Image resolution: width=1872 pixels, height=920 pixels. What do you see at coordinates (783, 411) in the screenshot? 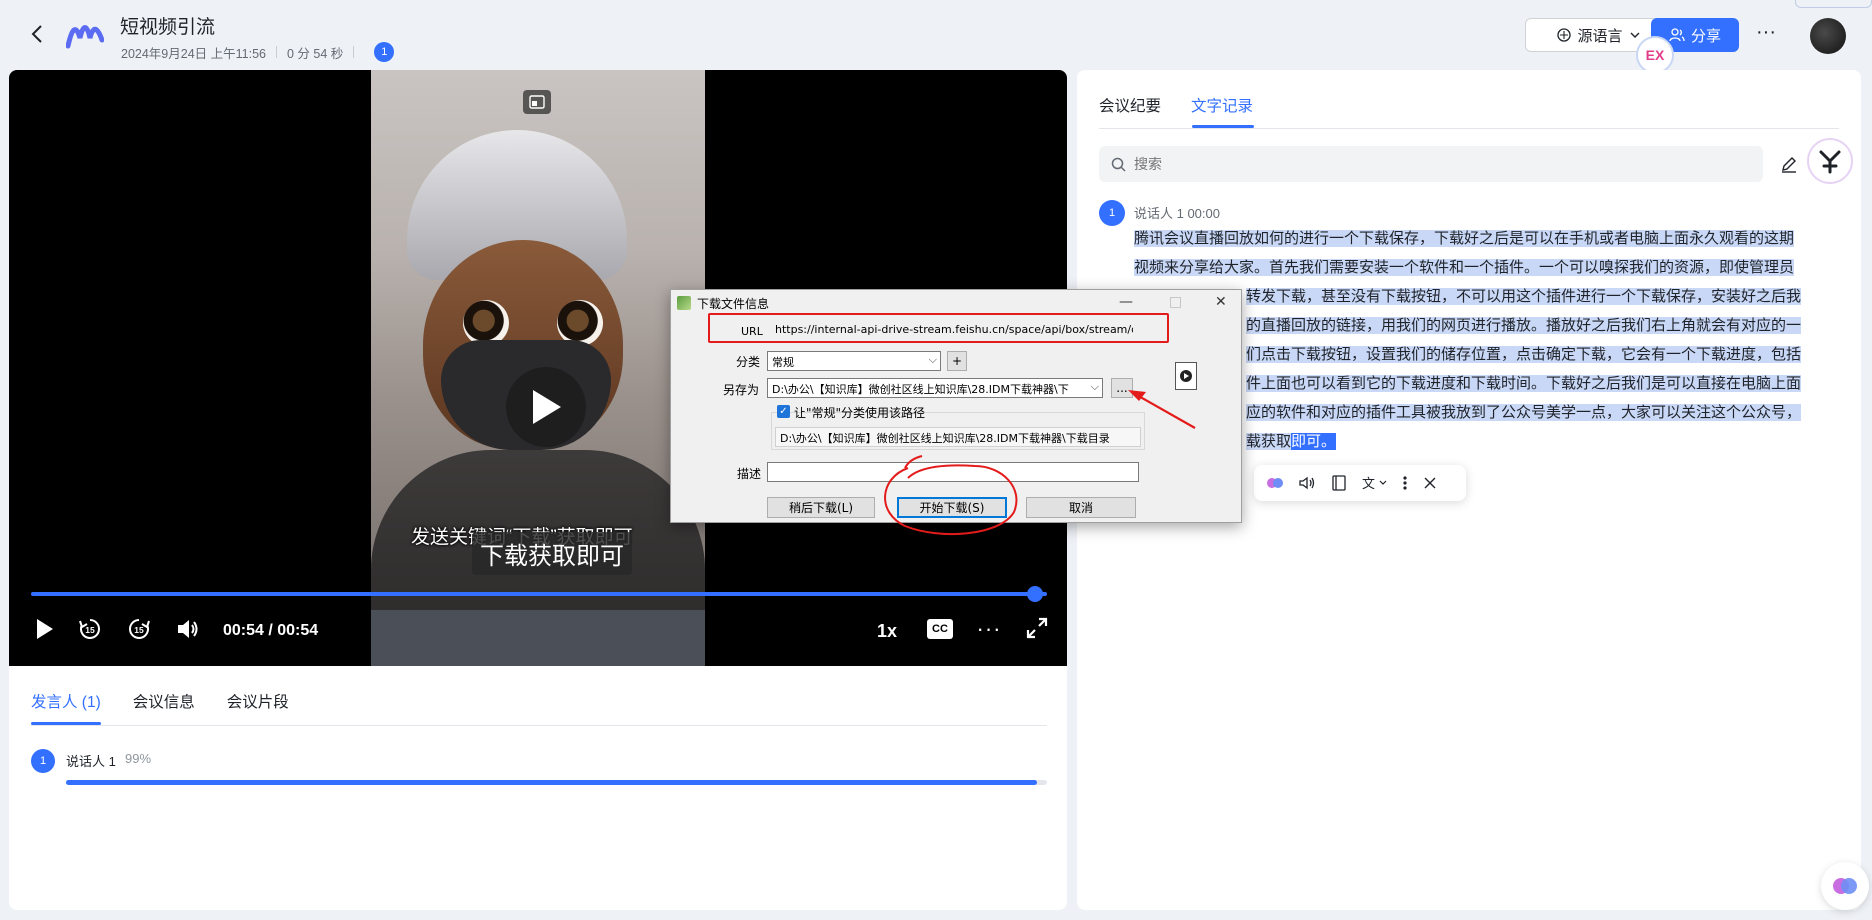
I see `use-path-checkbox: ✓` at bounding box center [783, 411].